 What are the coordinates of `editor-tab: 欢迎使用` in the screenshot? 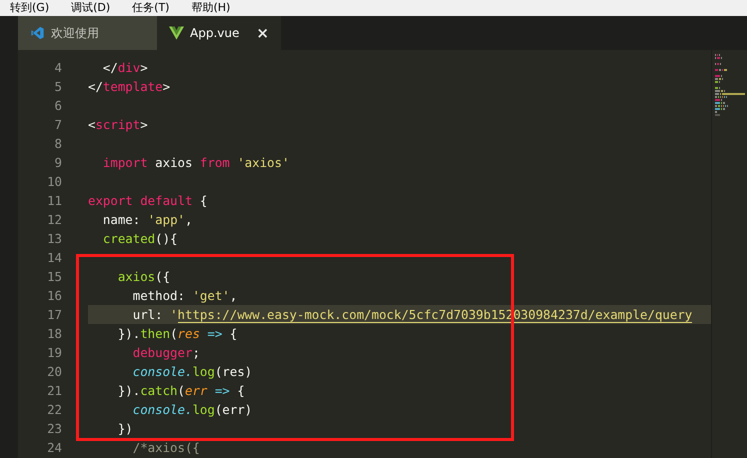 It's located at (87, 33).